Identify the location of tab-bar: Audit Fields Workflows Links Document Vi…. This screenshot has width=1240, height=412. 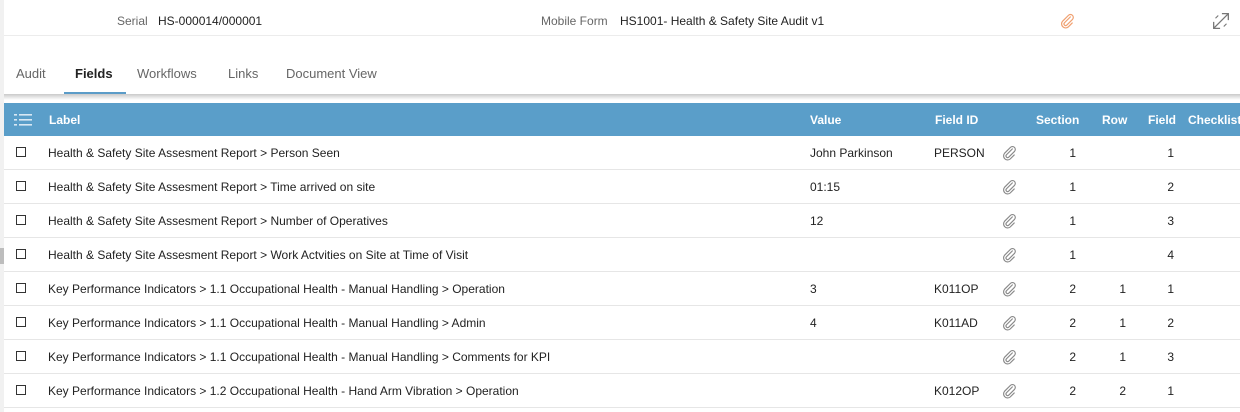
(622, 65).